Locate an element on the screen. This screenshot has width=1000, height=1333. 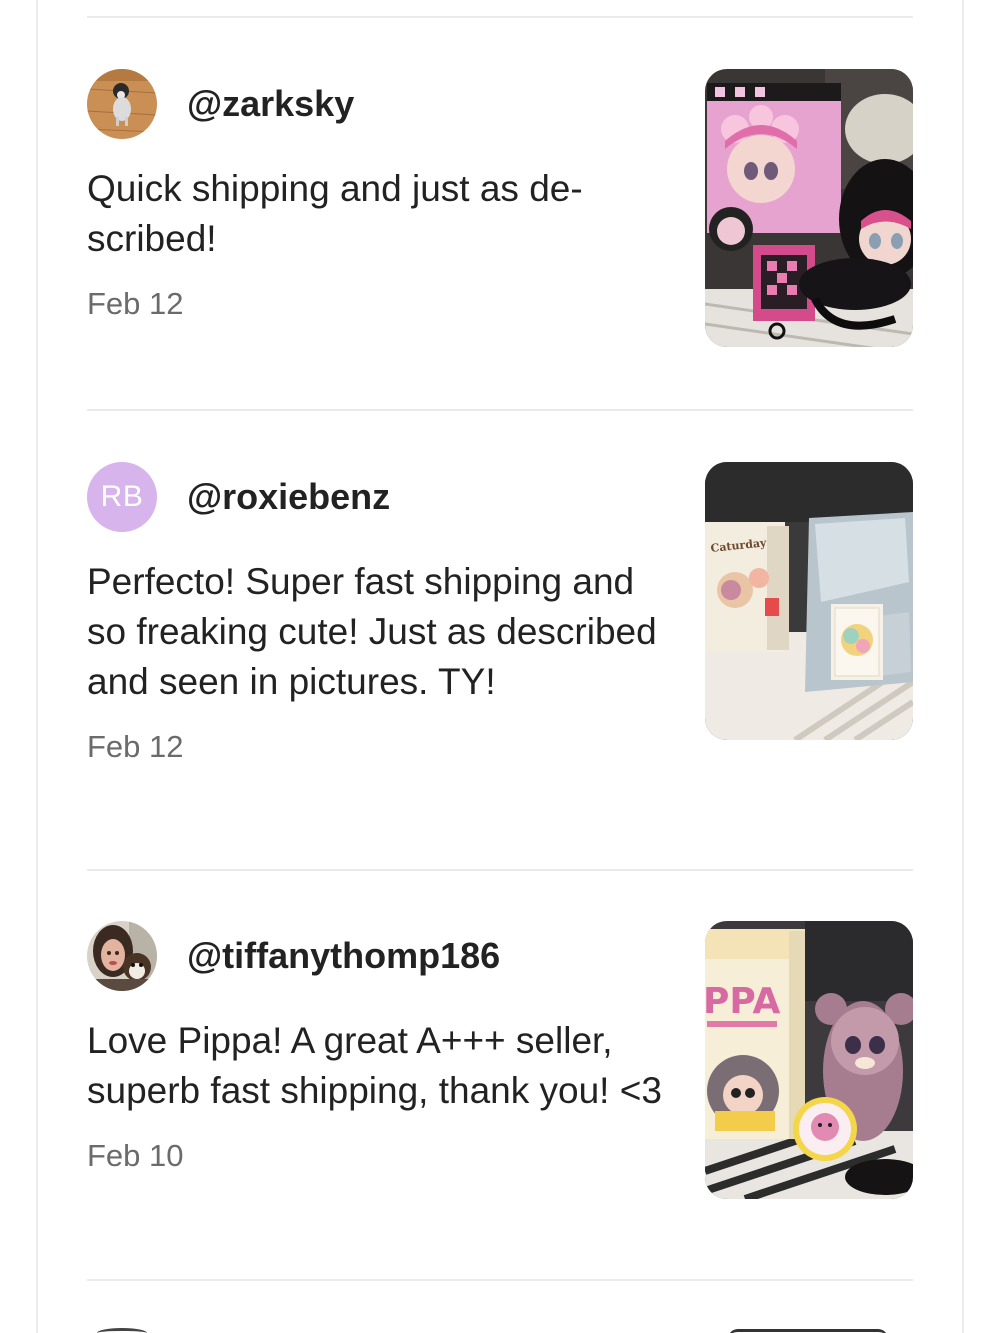
blind-box-packages-photo: Caturday is located at coordinates (809, 601).